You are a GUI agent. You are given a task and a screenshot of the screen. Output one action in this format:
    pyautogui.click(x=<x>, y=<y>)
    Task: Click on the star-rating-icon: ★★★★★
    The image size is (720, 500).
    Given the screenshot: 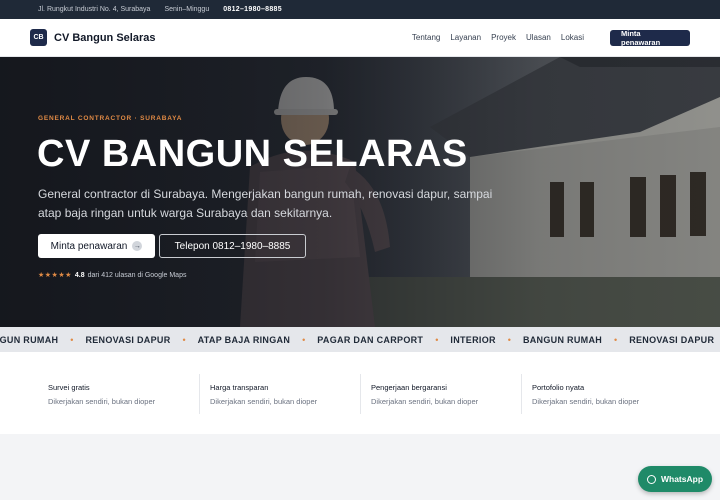 What is the action you would take?
    pyautogui.click(x=55, y=275)
    